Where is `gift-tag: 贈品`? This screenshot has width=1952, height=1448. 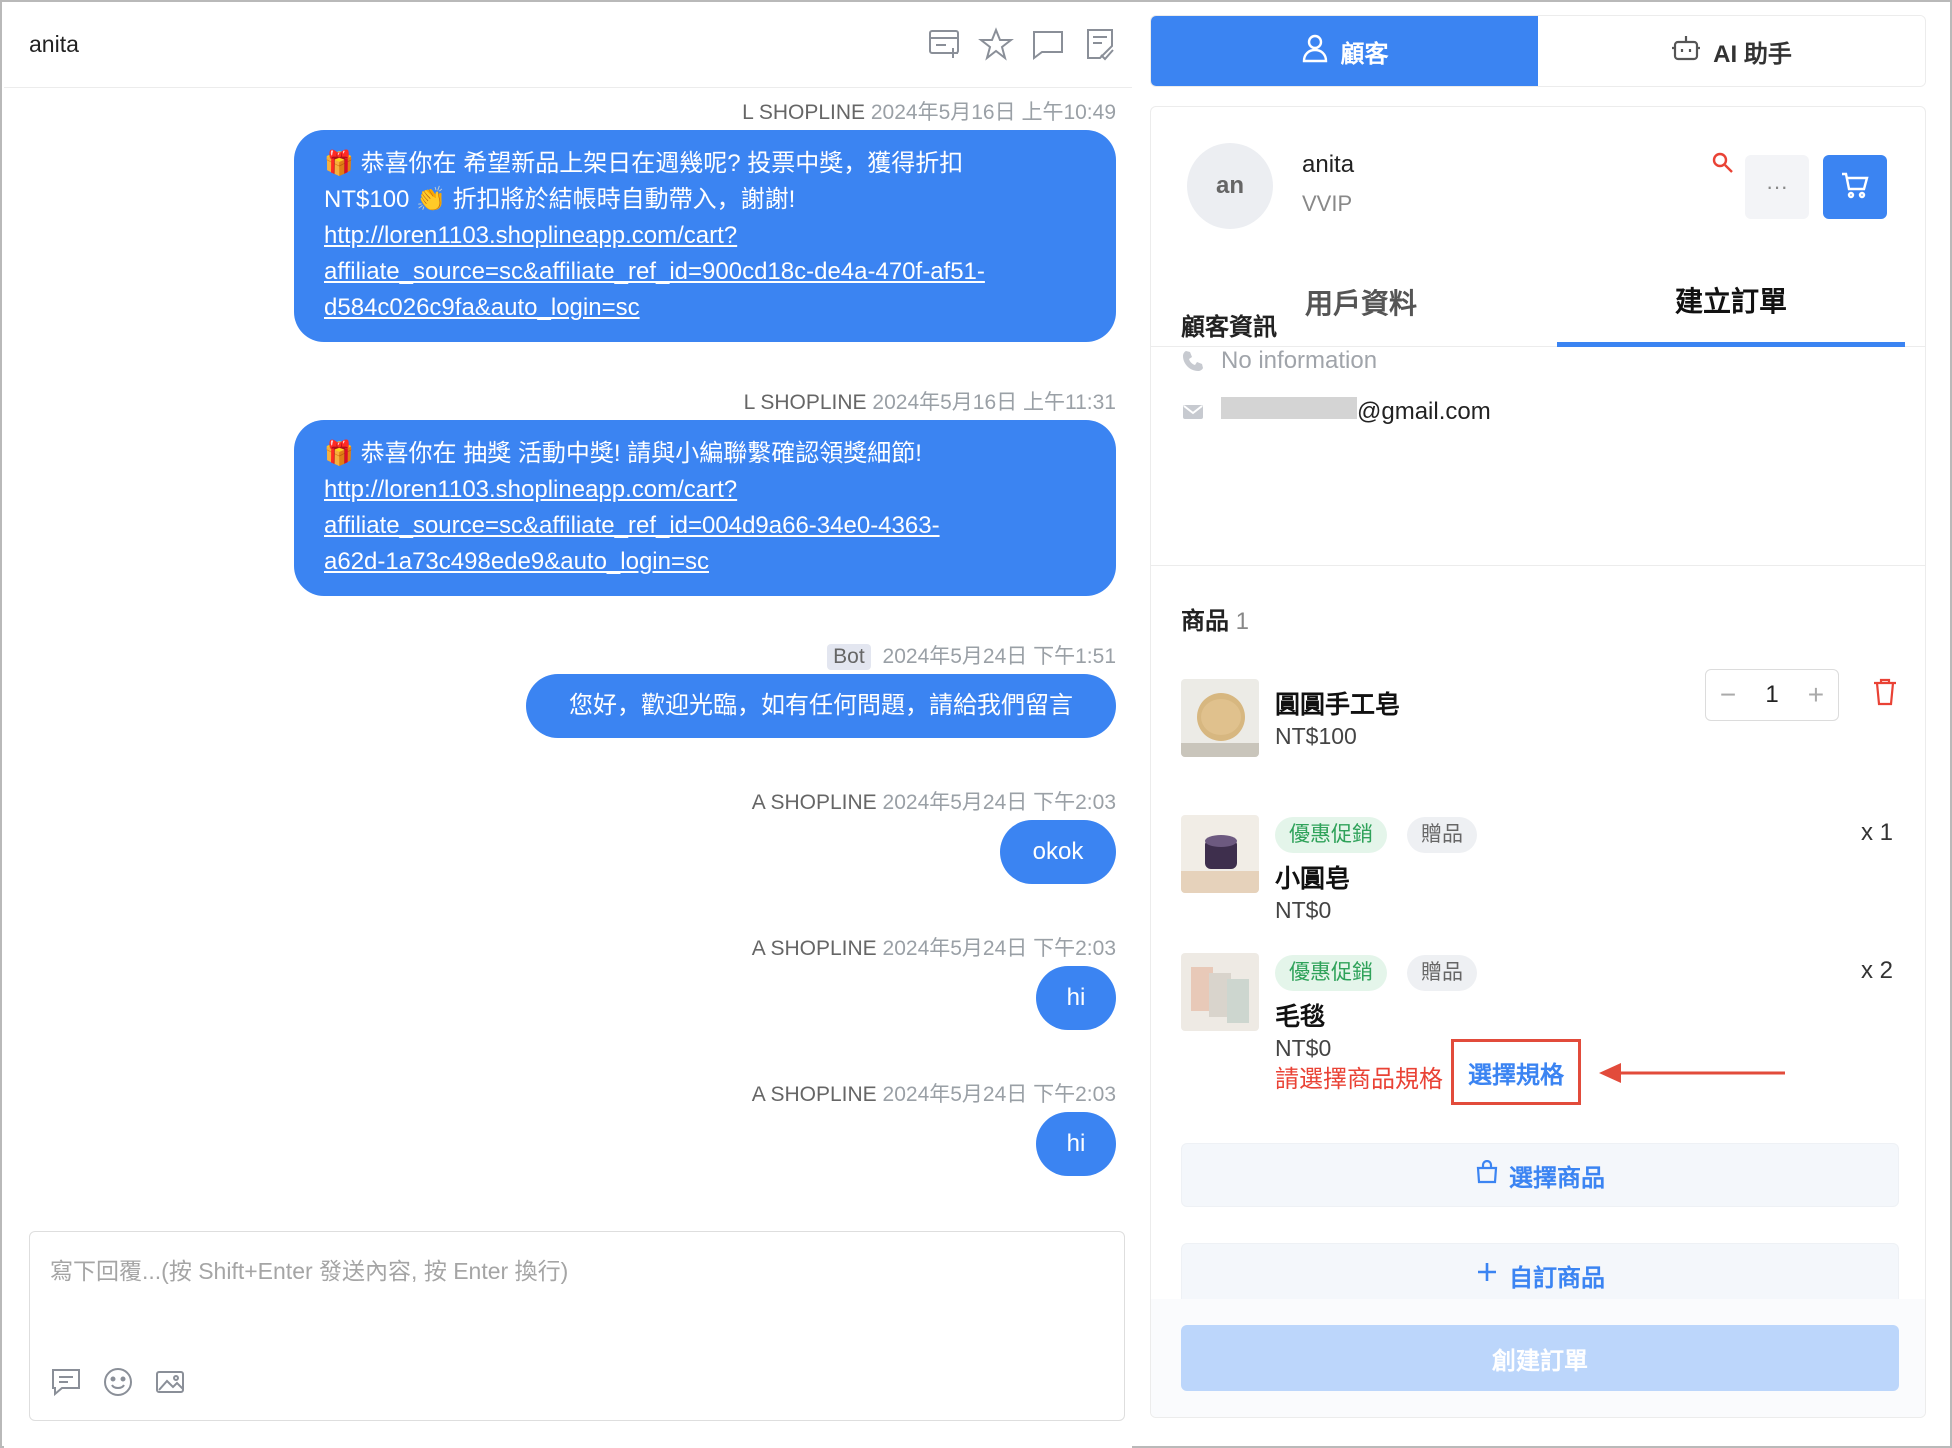
gift-tag: 贈品 is located at coordinates (1442, 973).